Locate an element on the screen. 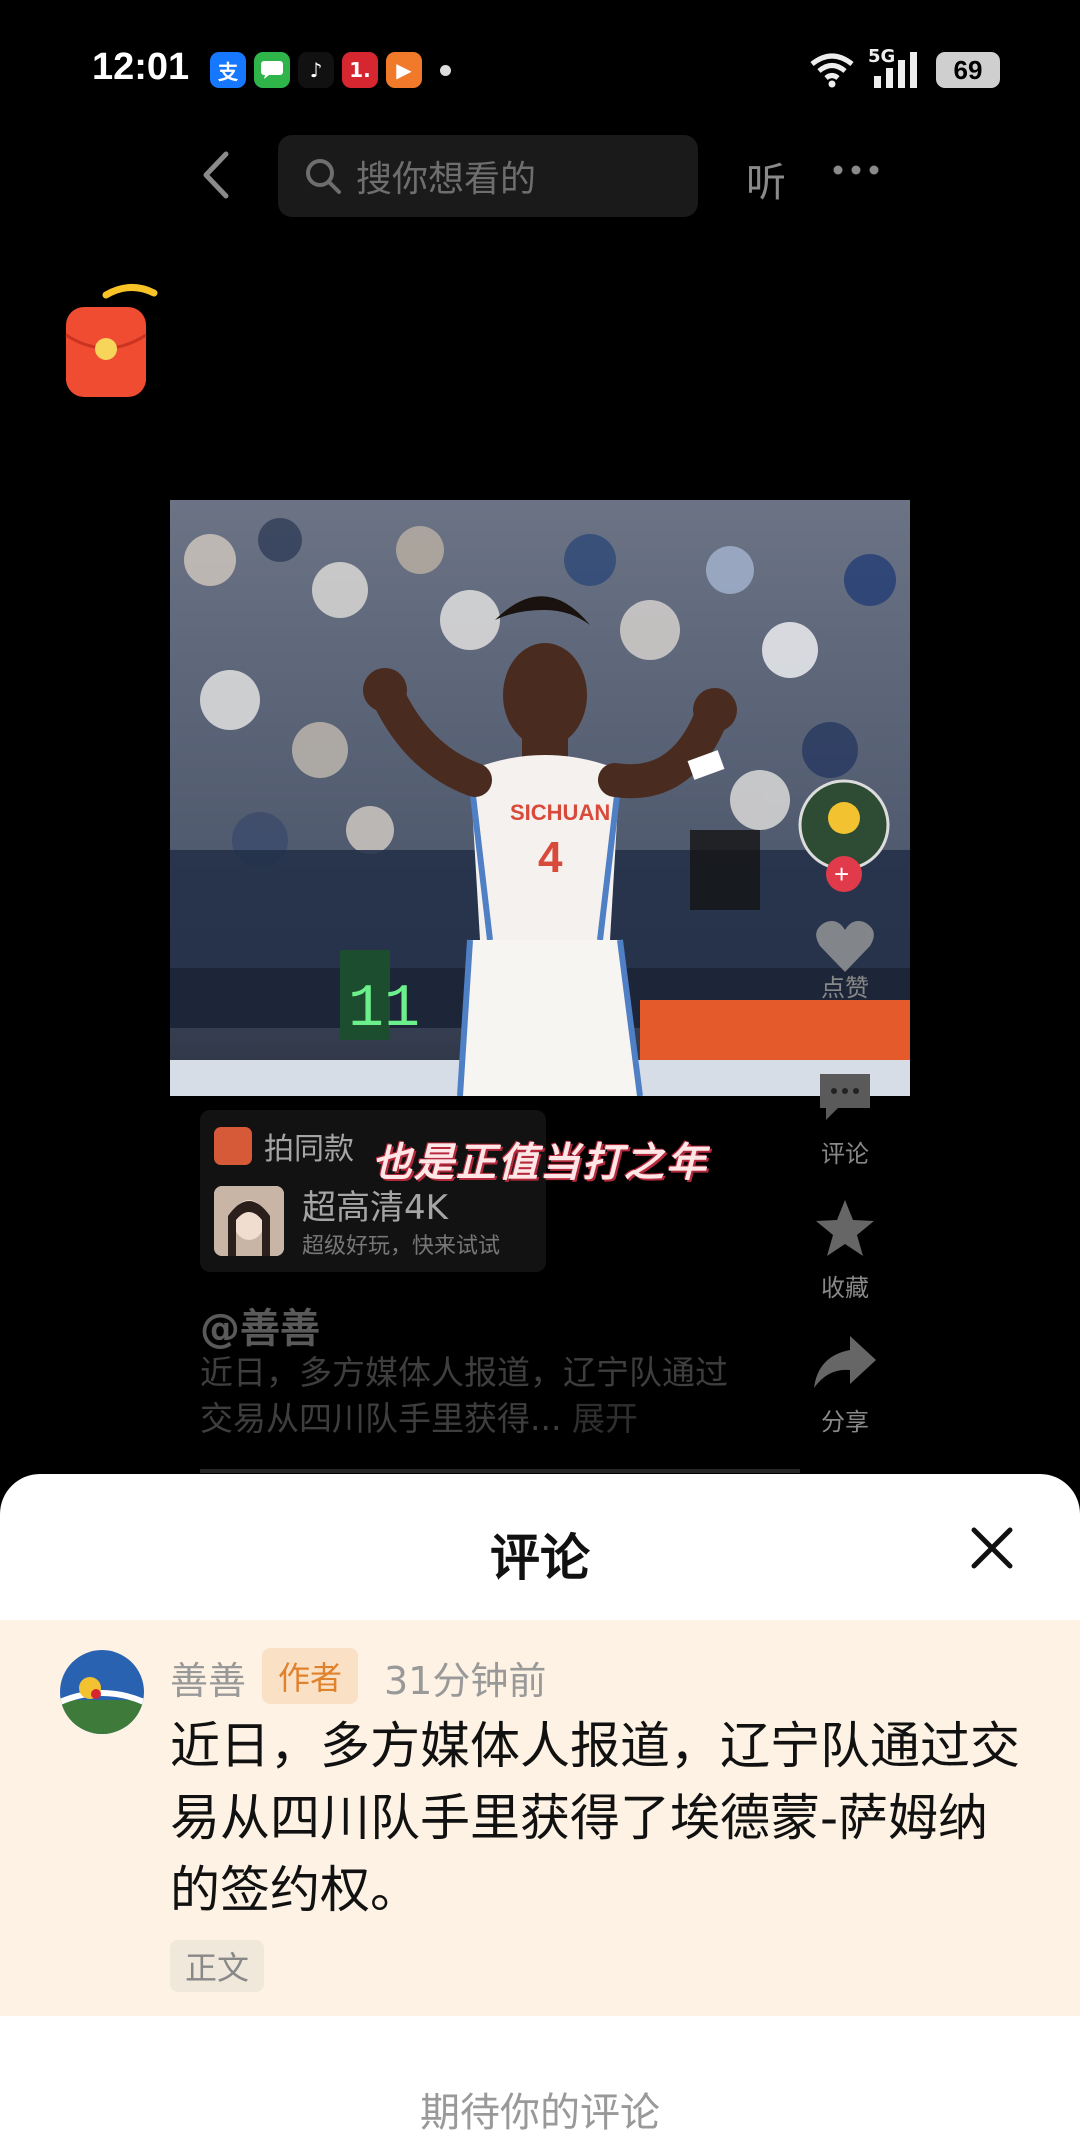 The image size is (1080, 2136). video-progress is located at coordinates (500, 1471).